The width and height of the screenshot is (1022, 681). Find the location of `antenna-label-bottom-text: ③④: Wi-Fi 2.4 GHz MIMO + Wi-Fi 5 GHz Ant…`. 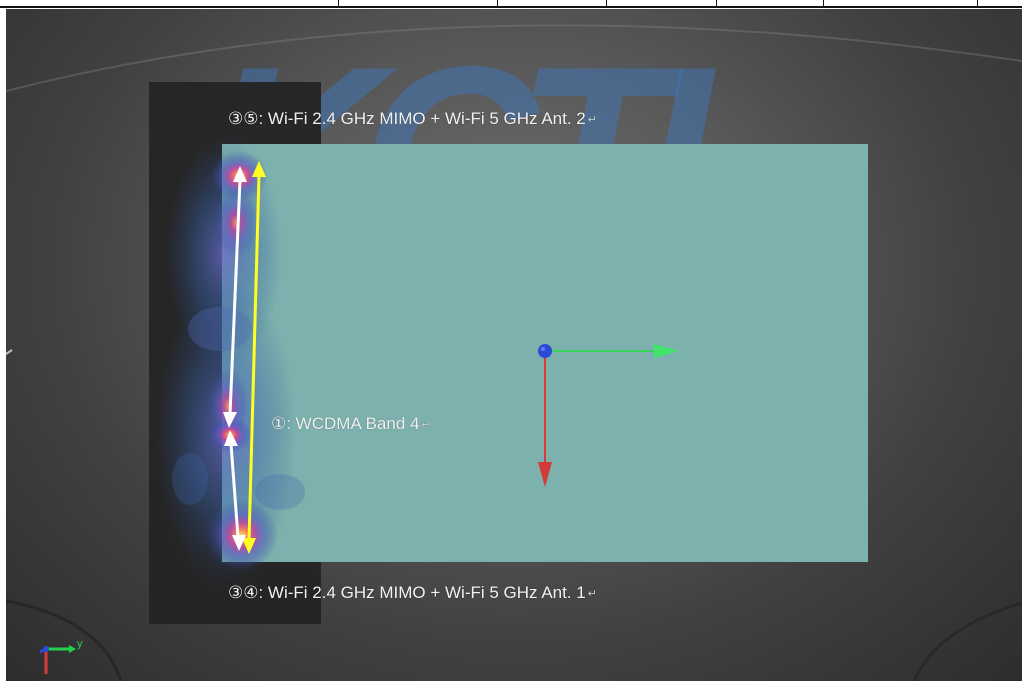

antenna-label-bottom-text: ③④: Wi-Fi 2.4 GHz MIMO + Wi-Fi 5 GHz Ant… is located at coordinates (407, 592).